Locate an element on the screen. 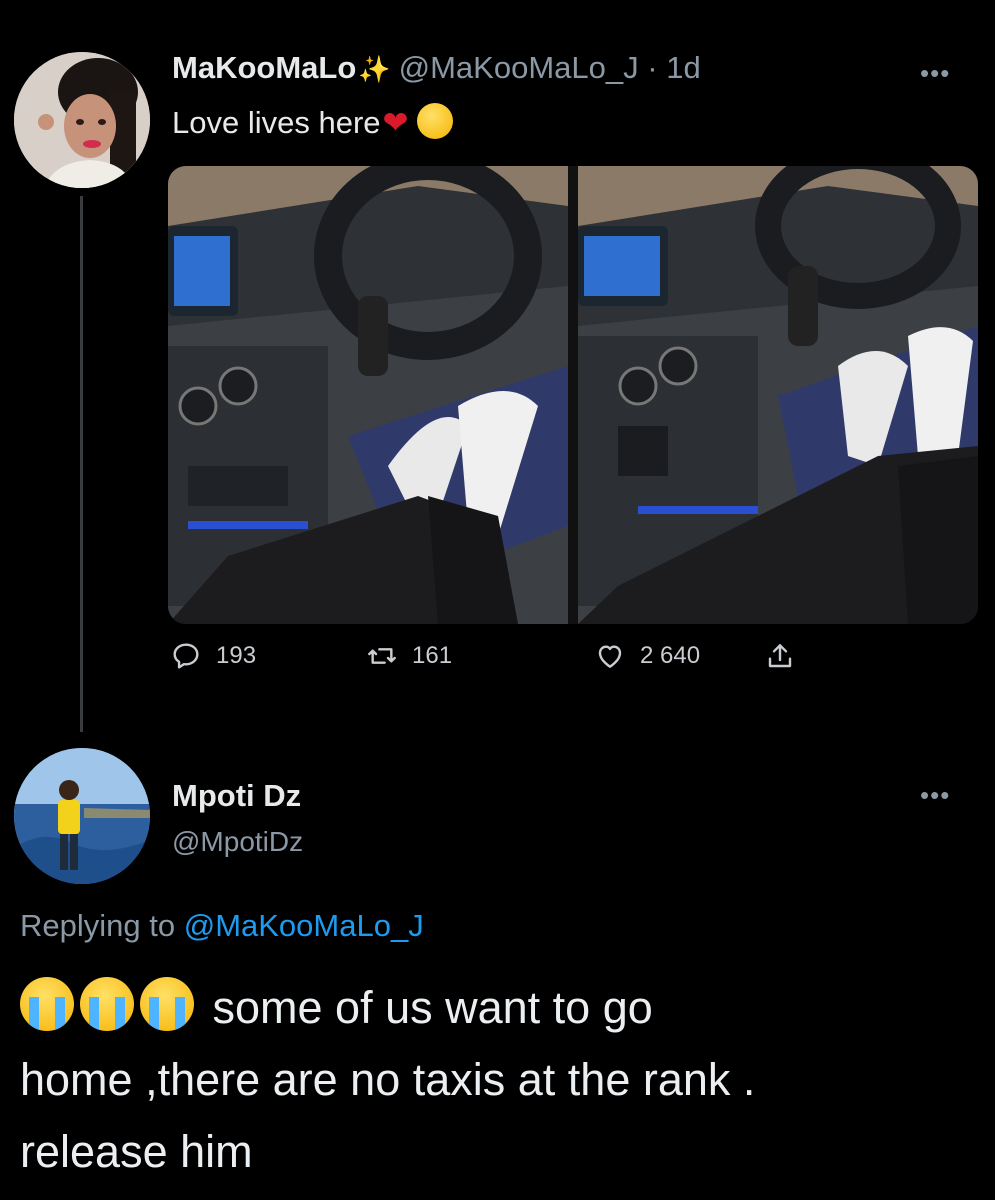 The width and height of the screenshot is (995, 1200). reply-count: 193 is located at coordinates (236, 655).